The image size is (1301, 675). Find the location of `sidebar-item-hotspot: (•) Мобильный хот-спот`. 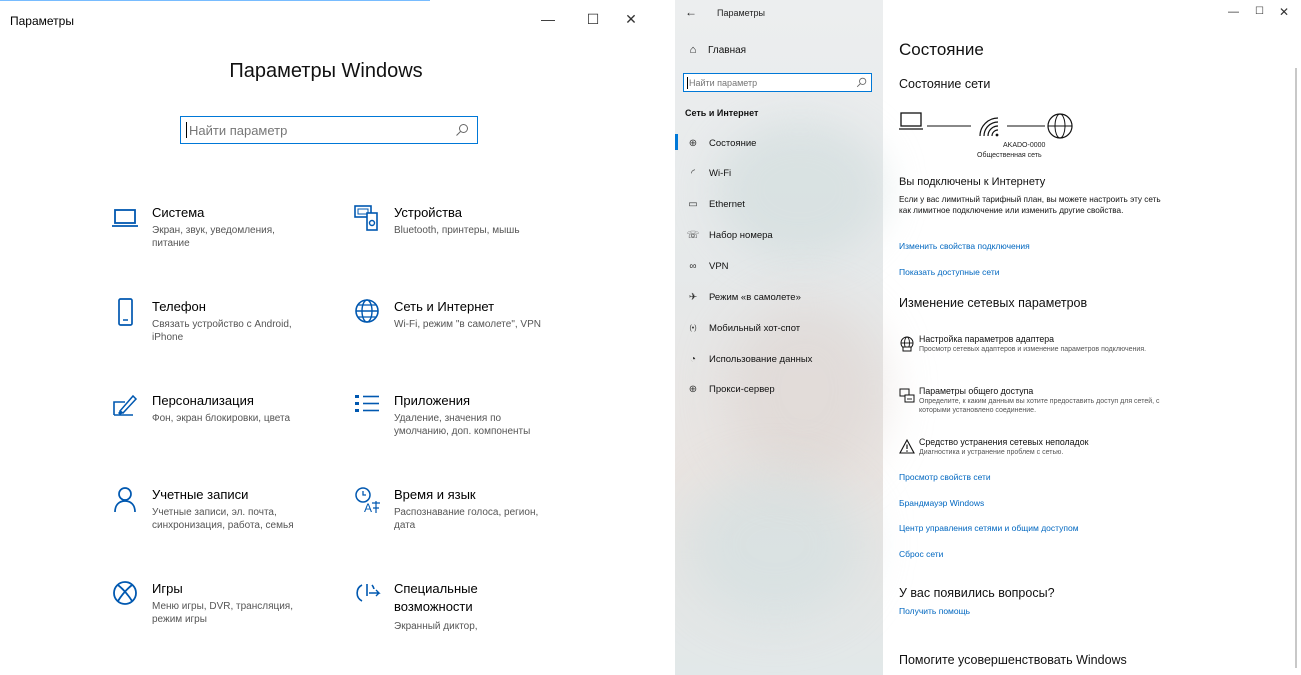

sidebar-item-hotspot: (•) Мобильный хот-спот is located at coordinates (779, 328).